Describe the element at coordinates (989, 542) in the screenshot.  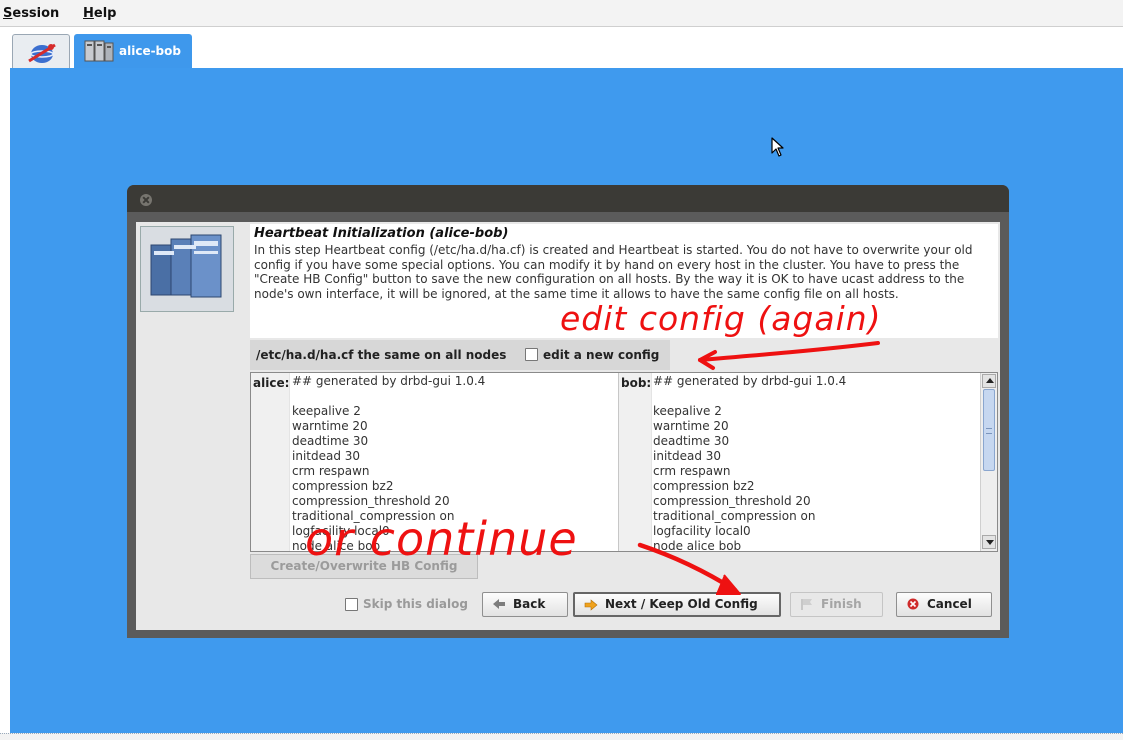
I see `scroll-down-icon` at that location.